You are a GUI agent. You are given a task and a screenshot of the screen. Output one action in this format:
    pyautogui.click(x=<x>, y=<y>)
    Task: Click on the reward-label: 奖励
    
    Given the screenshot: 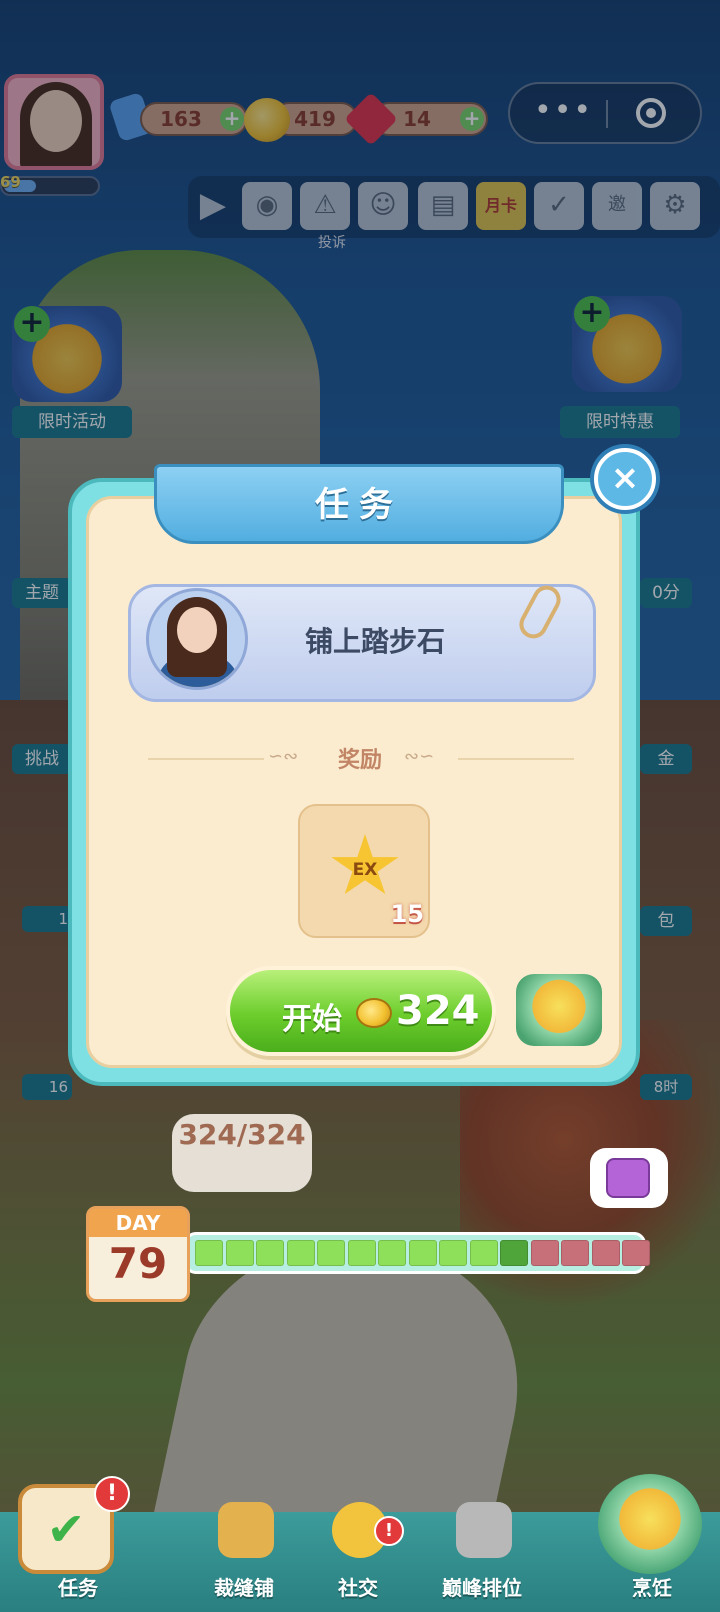 What is the action you would take?
    pyautogui.click(x=359, y=760)
    